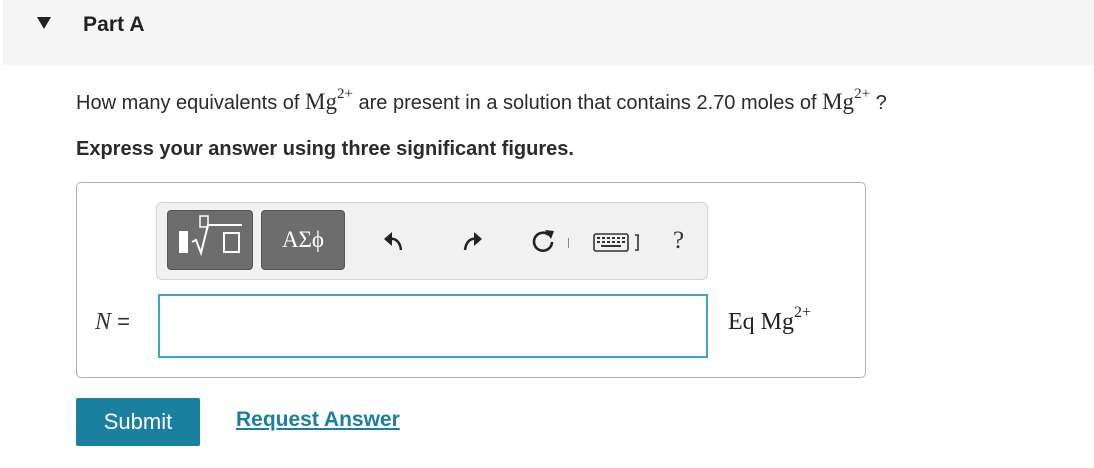 The height and width of the screenshot is (468, 1094). Describe the element at coordinates (210, 236) in the screenshot. I see `templates-sqrt-icon` at that location.